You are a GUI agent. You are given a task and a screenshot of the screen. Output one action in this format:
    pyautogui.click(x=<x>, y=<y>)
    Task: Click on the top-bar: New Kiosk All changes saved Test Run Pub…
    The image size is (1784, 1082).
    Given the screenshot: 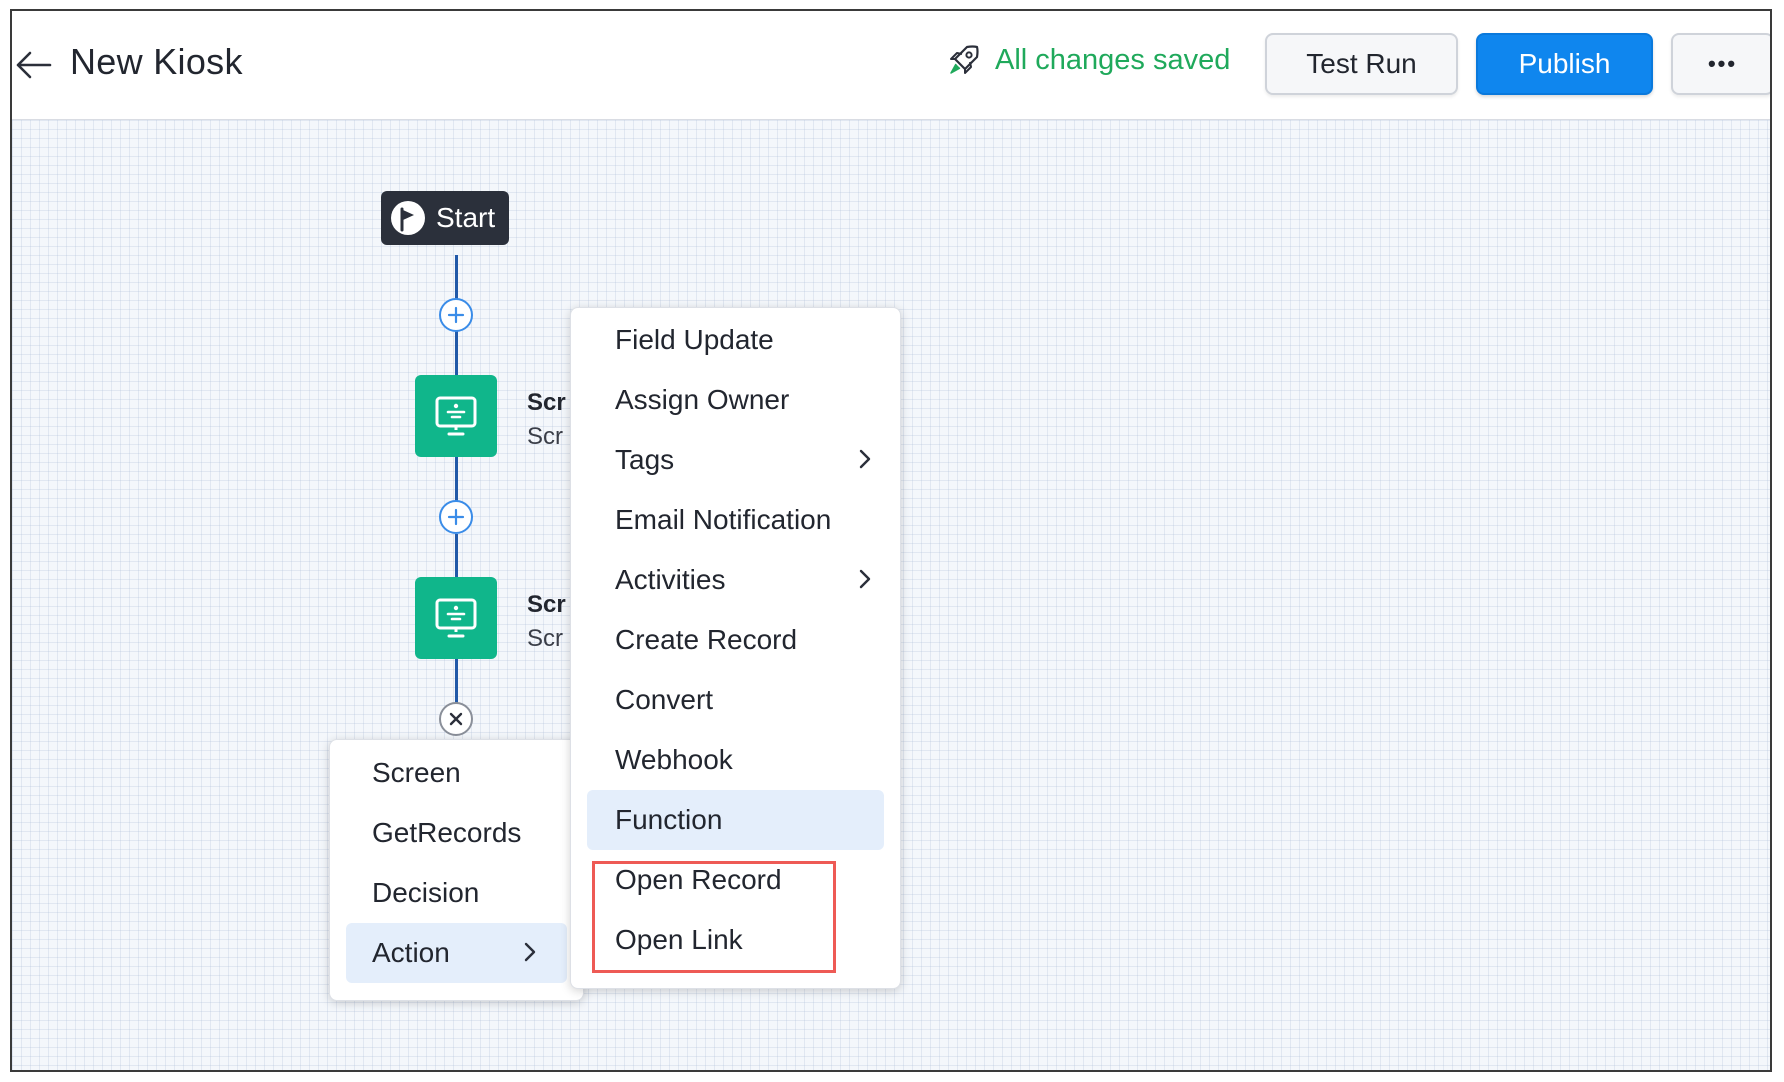 What is the action you would take?
    pyautogui.click(x=891, y=65)
    